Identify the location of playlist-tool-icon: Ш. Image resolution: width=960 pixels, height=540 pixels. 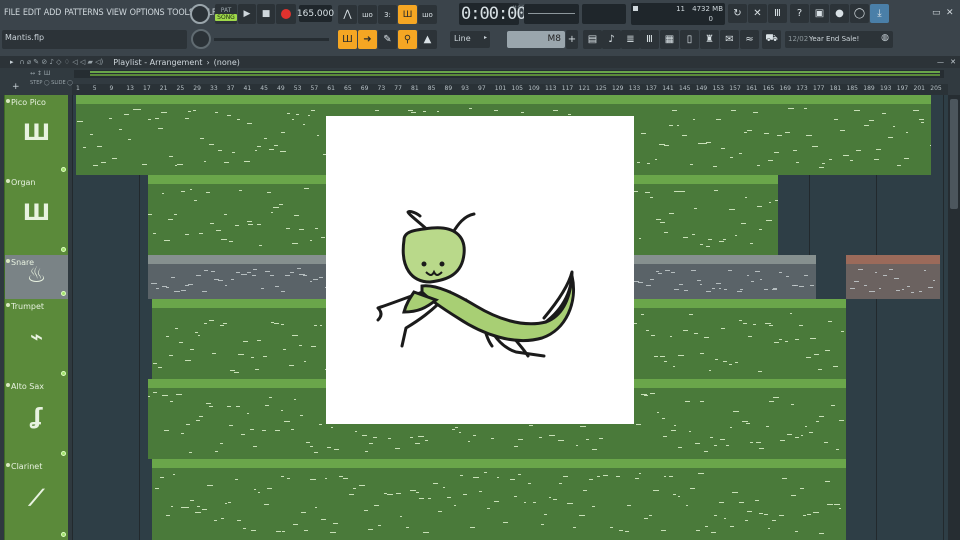
(347, 39).